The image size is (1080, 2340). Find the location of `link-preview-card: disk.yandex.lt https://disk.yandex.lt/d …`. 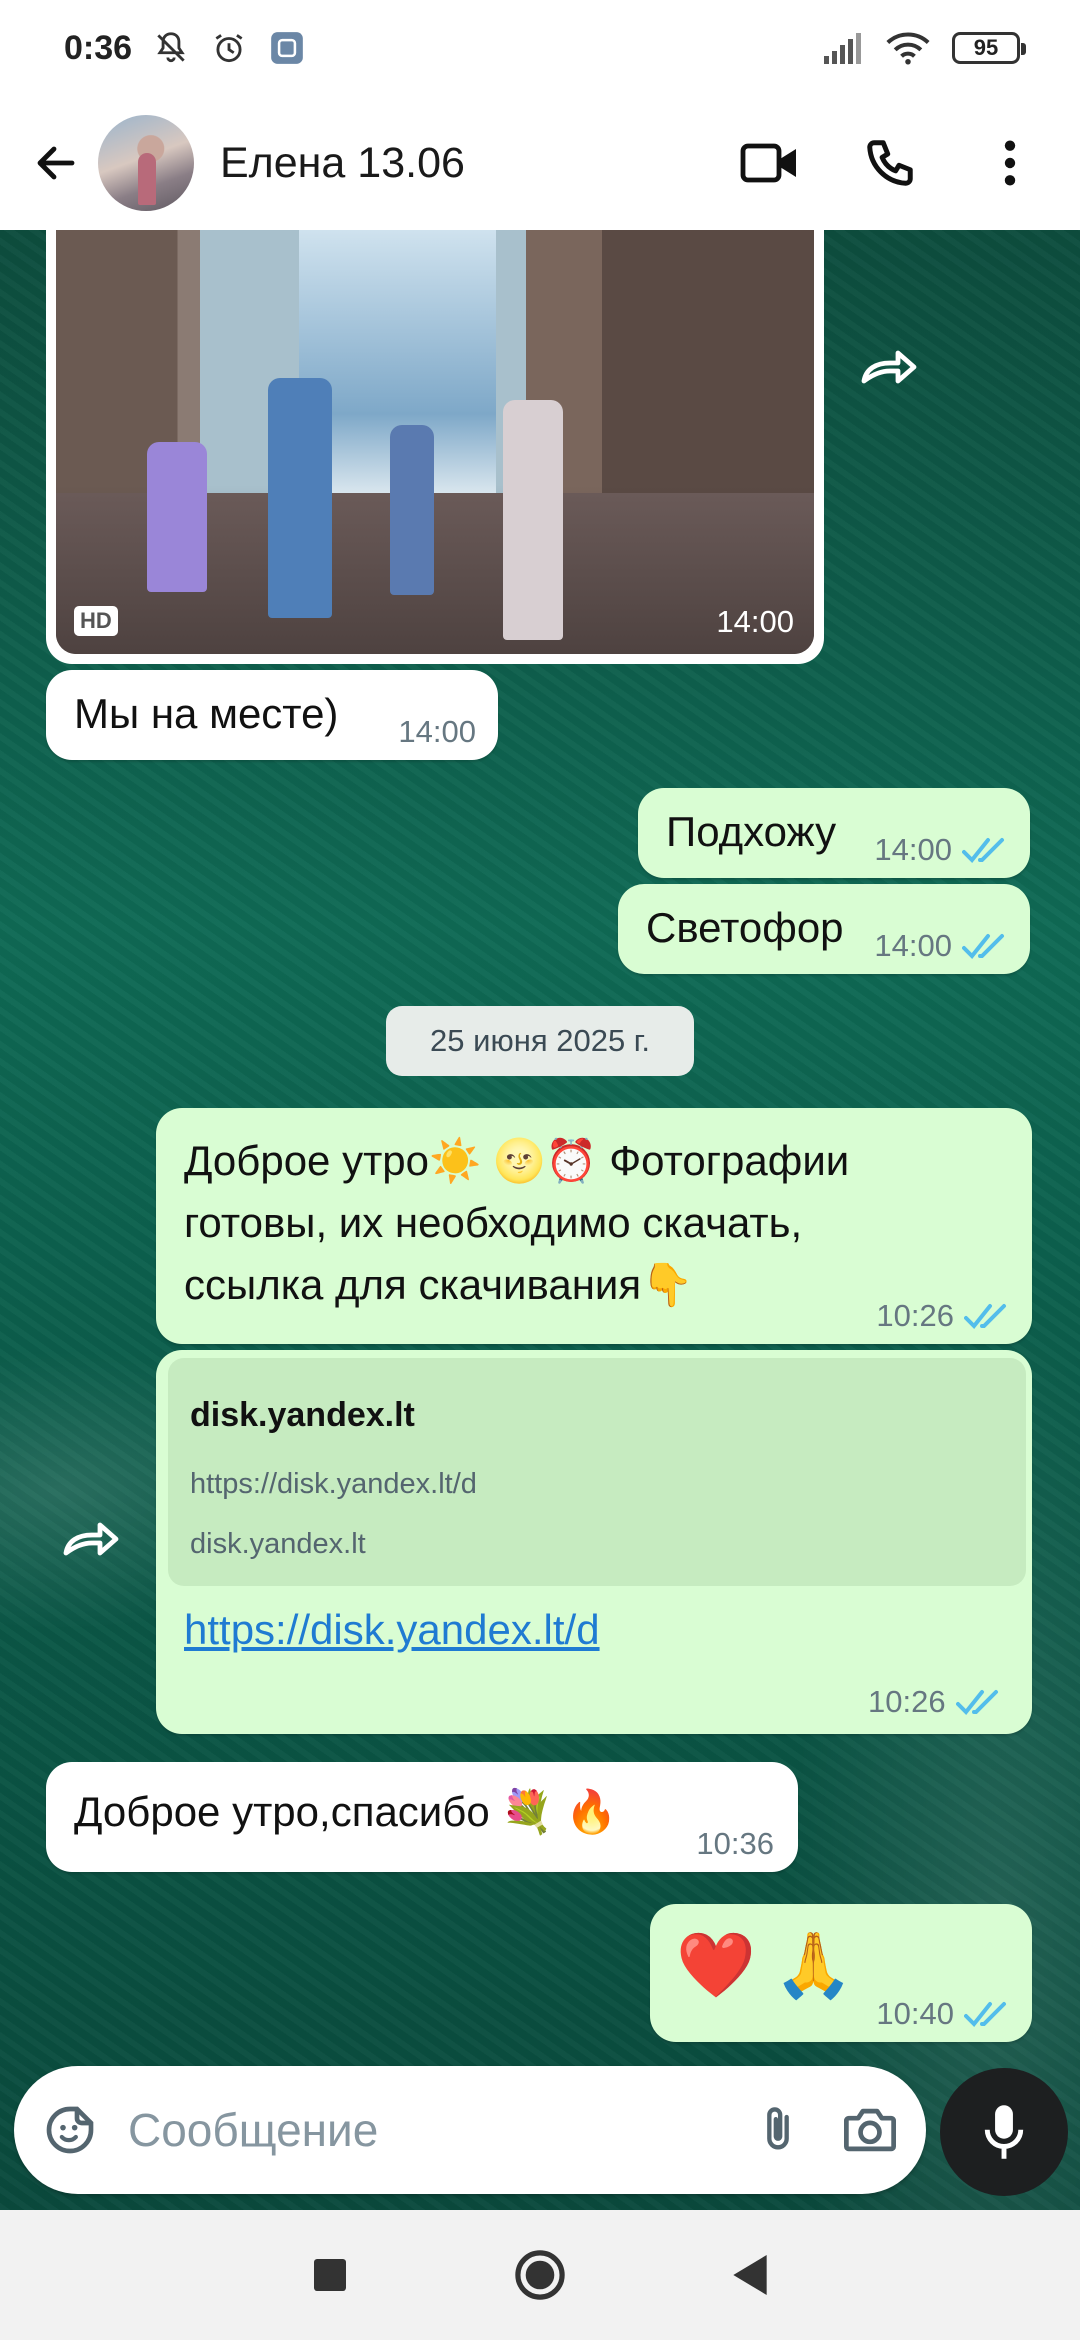

link-preview-card: disk.yandex.lt https://disk.yandex.lt/d … is located at coordinates (597, 1472).